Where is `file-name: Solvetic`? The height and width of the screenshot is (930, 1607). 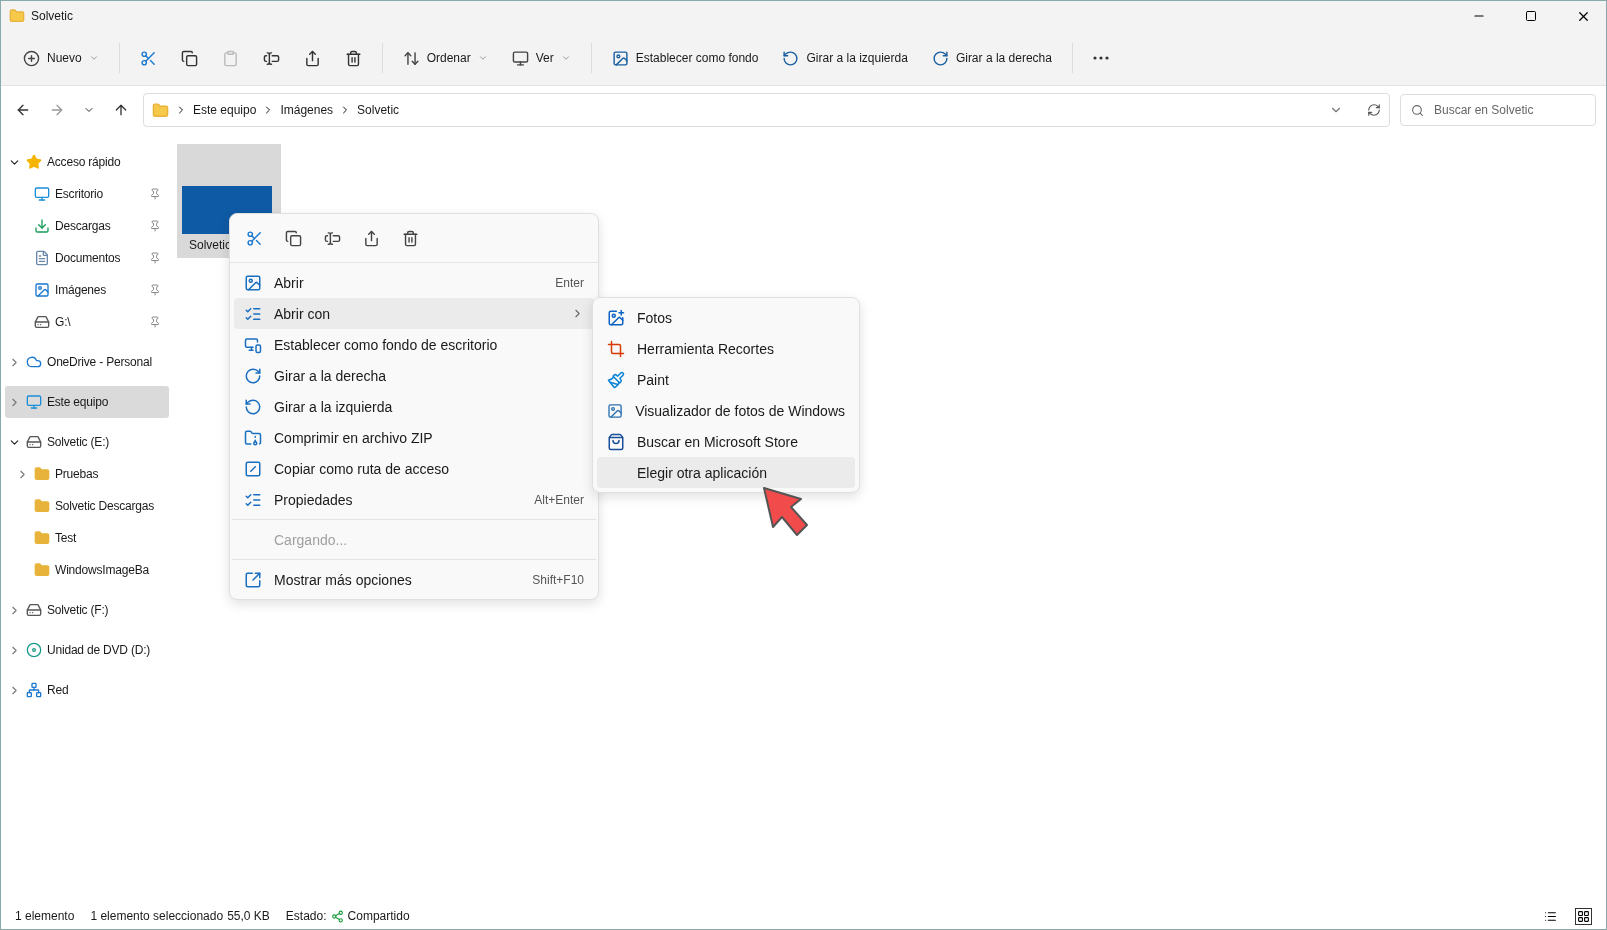
file-name: Solvetic is located at coordinates (210, 245).